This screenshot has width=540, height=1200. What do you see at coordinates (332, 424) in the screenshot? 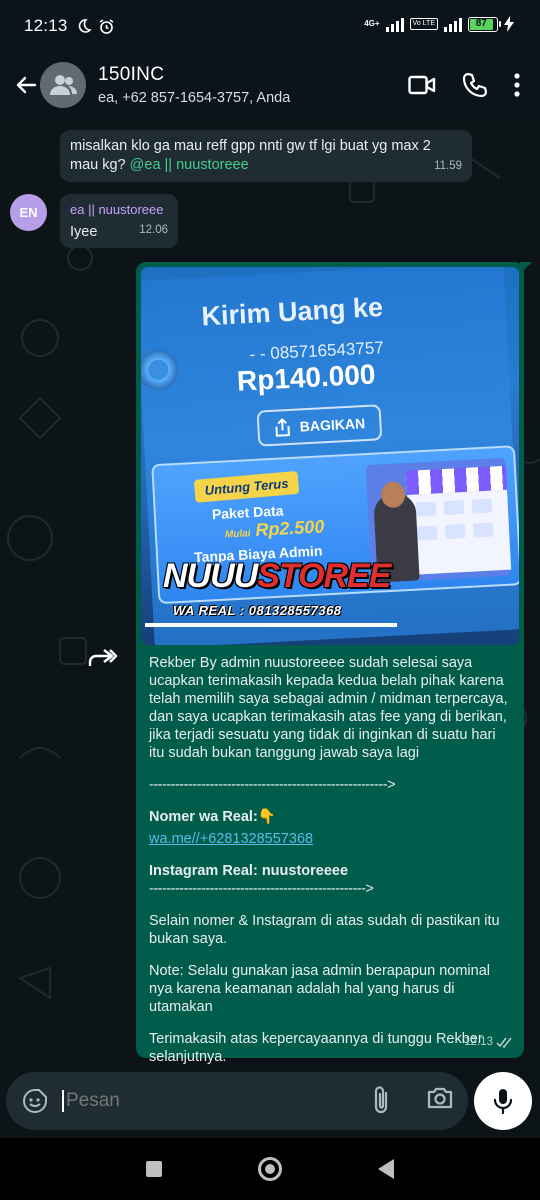
I see `share-label: BAGIKAN` at bounding box center [332, 424].